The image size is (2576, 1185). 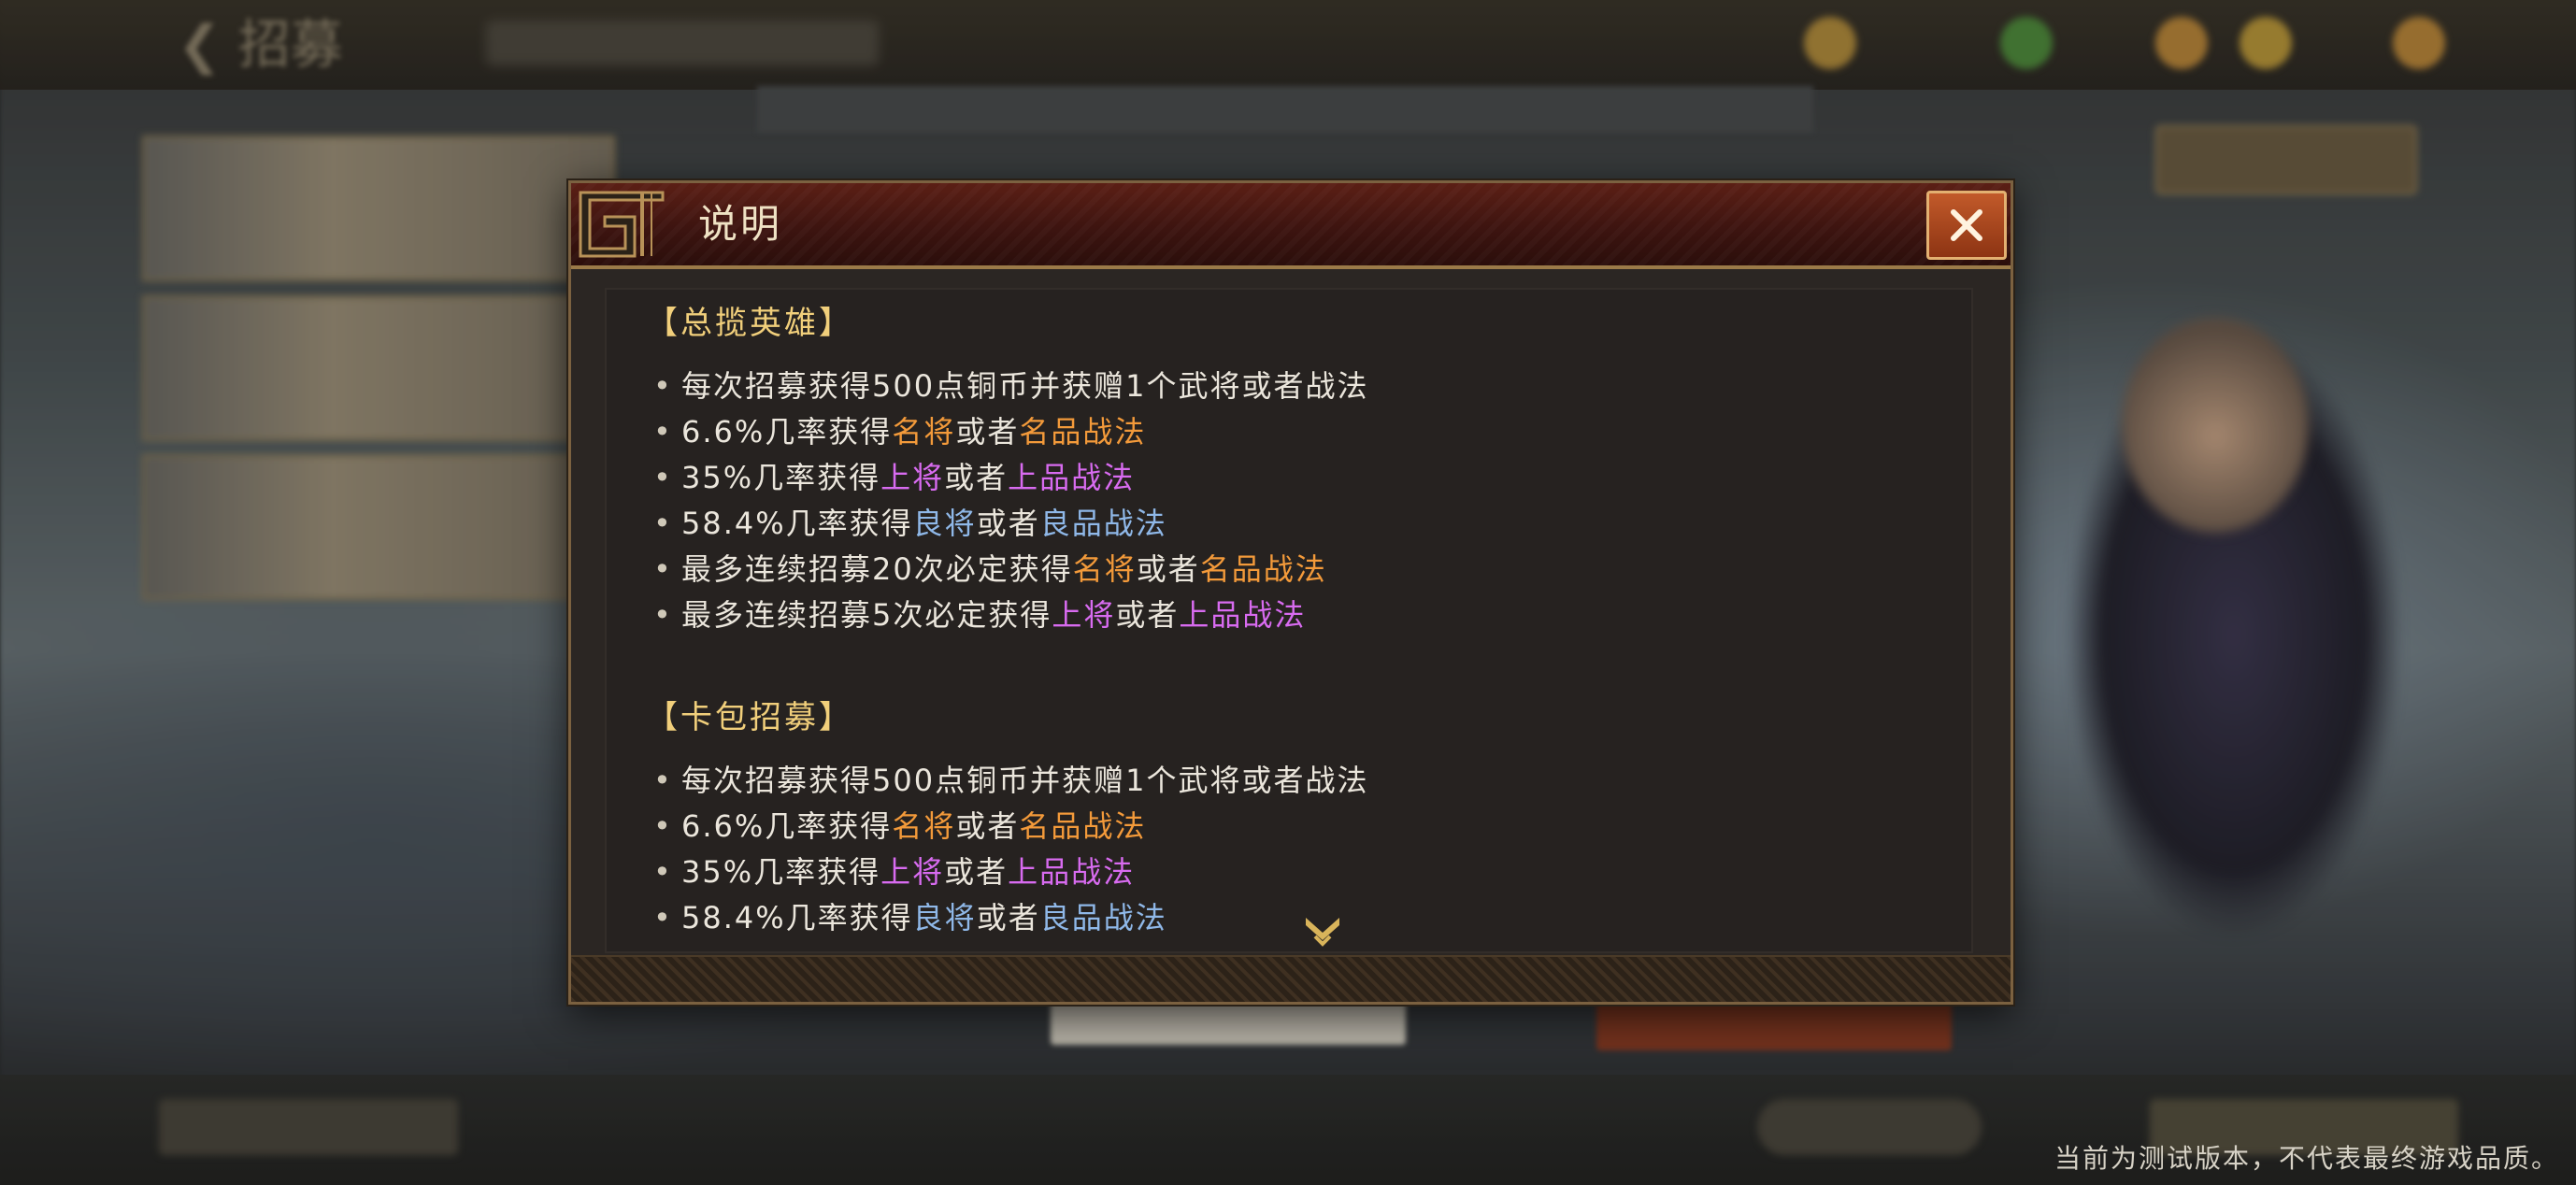 What do you see at coordinates (749, 717) in the screenshot?
I see `section-title: 【卡包招募】` at bounding box center [749, 717].